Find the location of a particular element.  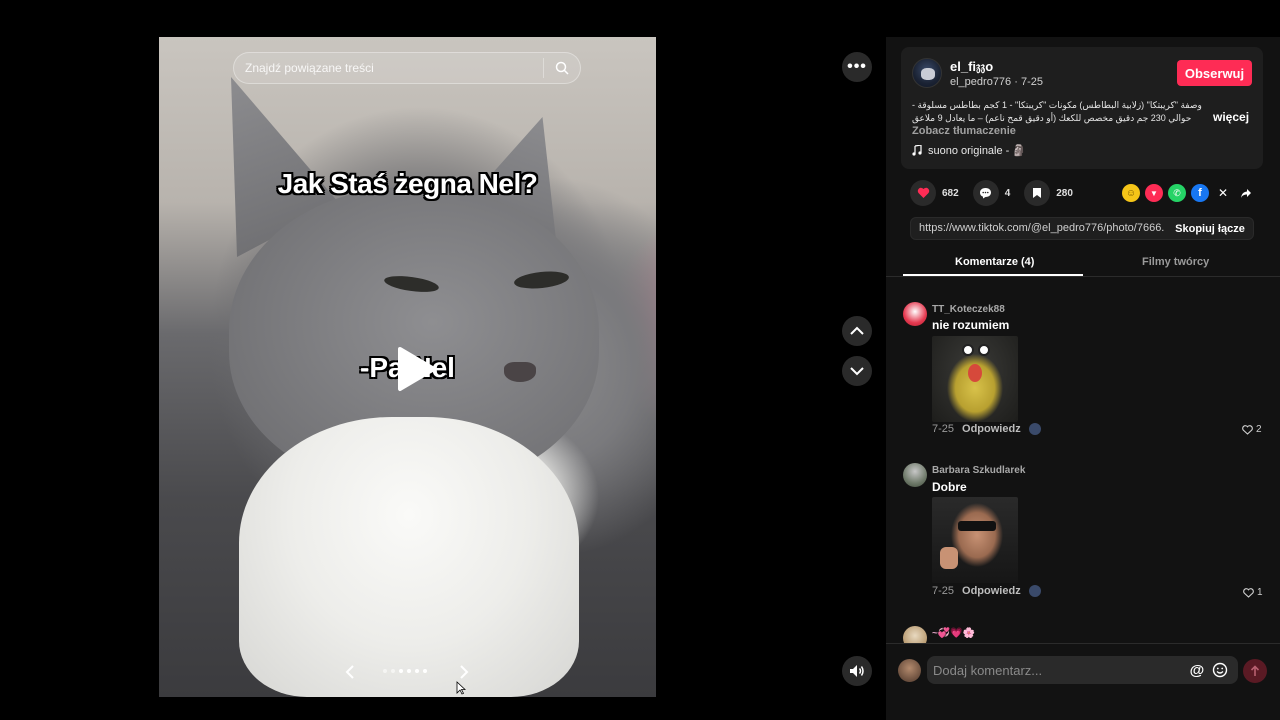

play-icon is located at coordinates (415, 369).